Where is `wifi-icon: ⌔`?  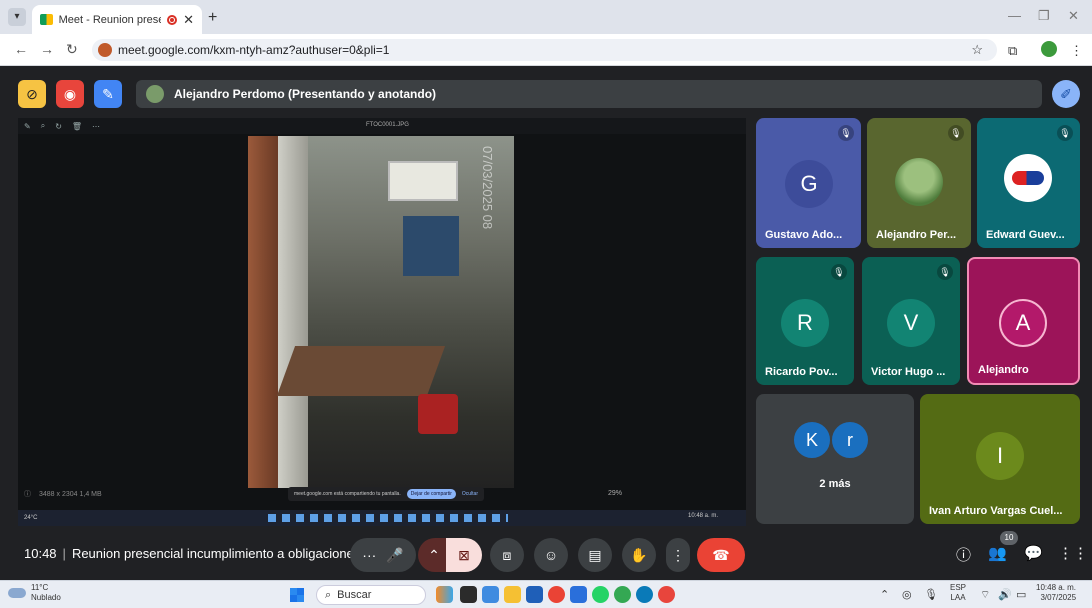
wifi-icon: ⌔ is located at coordinates (985, 595).